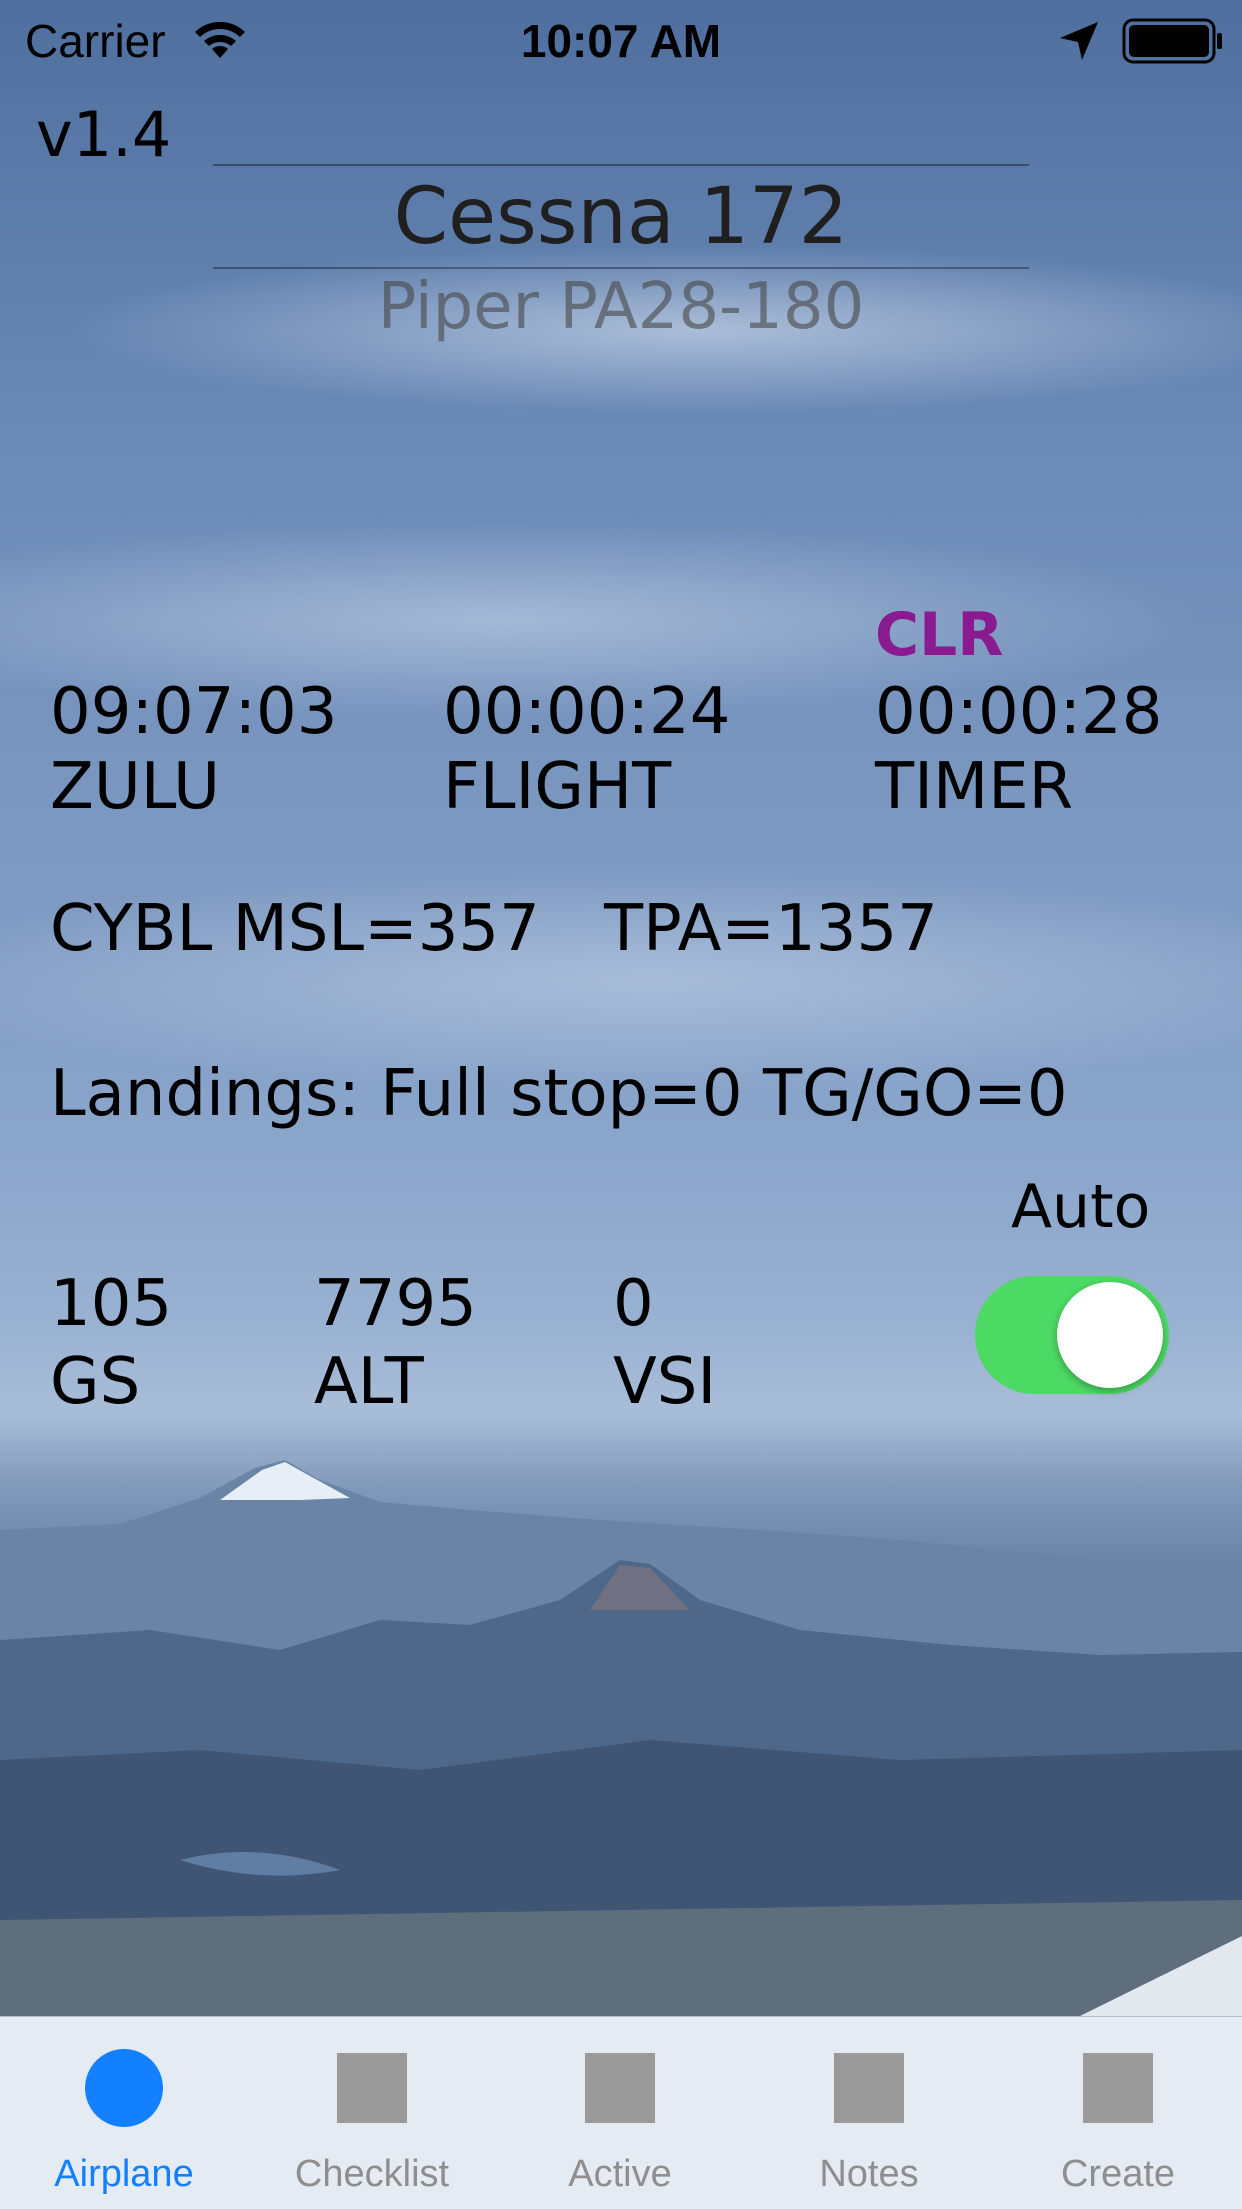 The height and width of the screenshot is (2209, 1242). Describe the element at coordinates (869, 2174) in the screenshot. I see `tab-label: Notes` at that location.